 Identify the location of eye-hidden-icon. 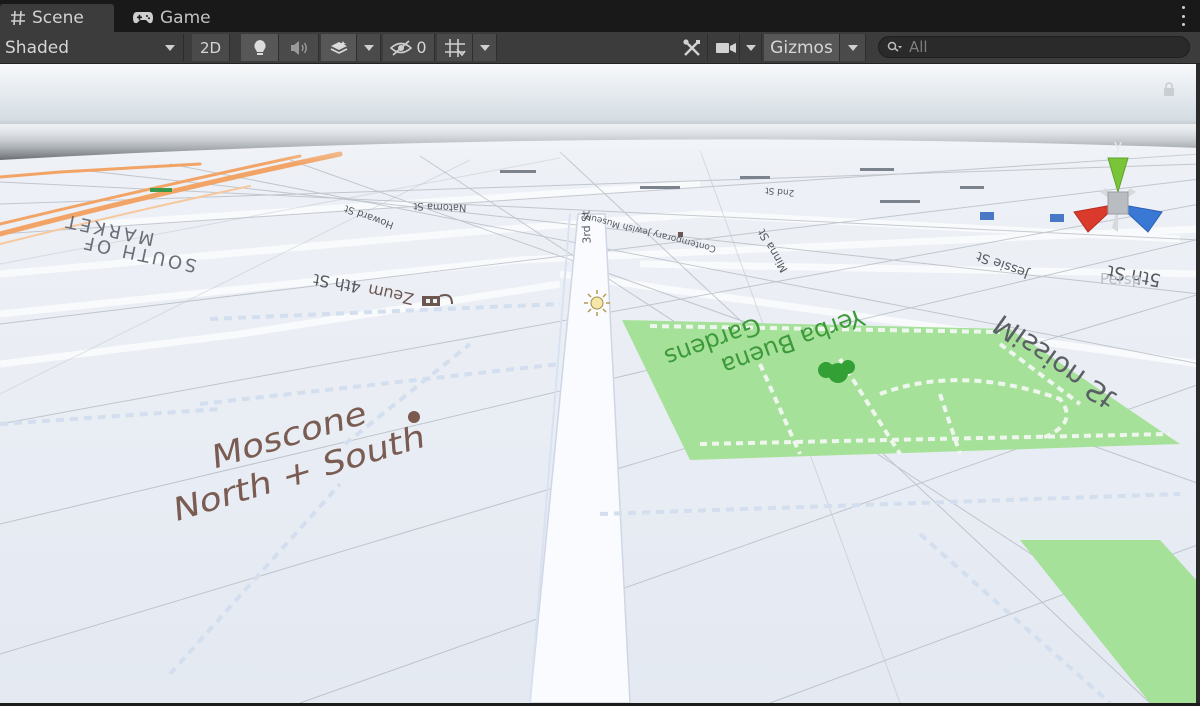
(401, 47).